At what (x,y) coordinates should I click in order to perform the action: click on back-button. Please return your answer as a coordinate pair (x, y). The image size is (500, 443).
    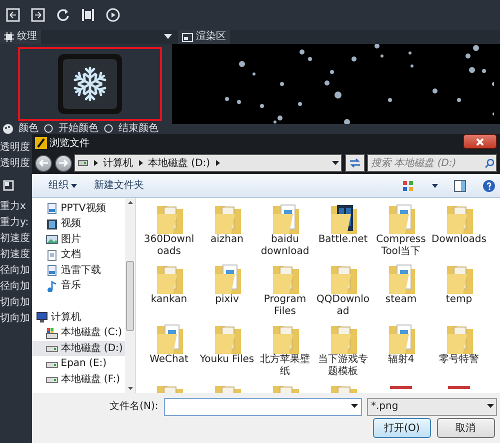
    Looking at the image, I should click on (43, 163).